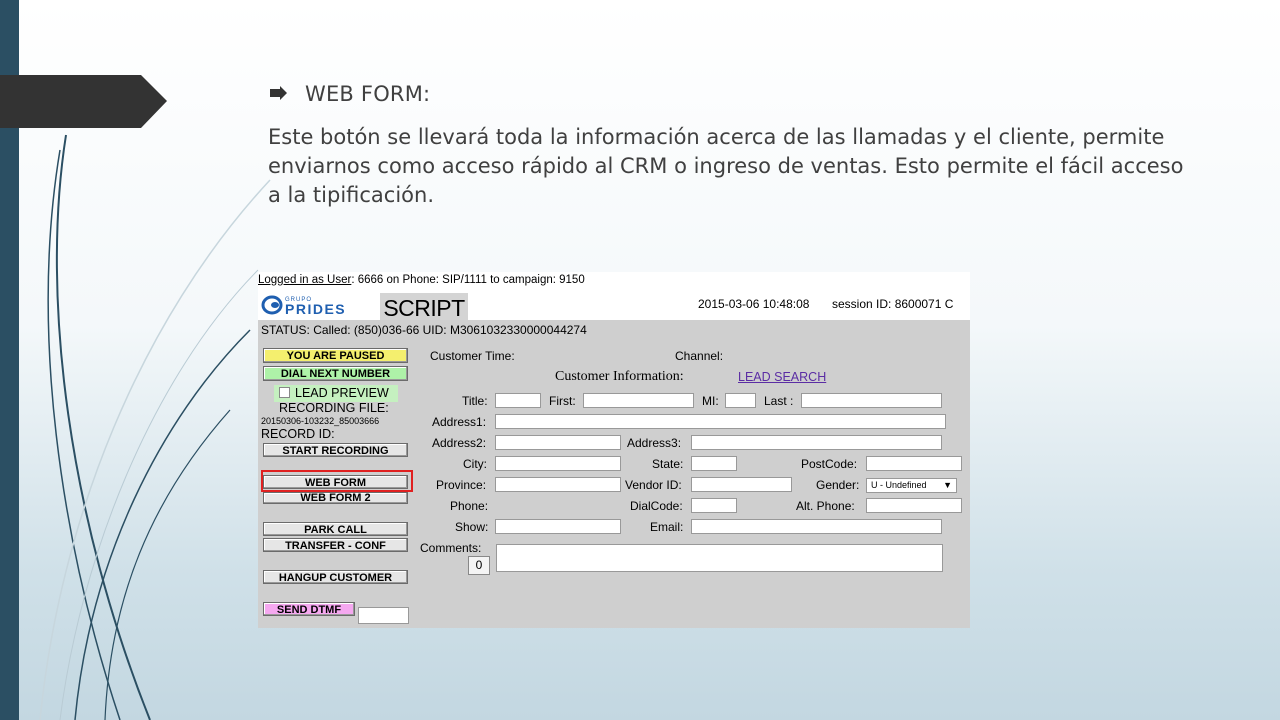 Image resolution: width=1280 pixels, height=720 pixels. I want to click on zero-button: 0, so click(479, 565).